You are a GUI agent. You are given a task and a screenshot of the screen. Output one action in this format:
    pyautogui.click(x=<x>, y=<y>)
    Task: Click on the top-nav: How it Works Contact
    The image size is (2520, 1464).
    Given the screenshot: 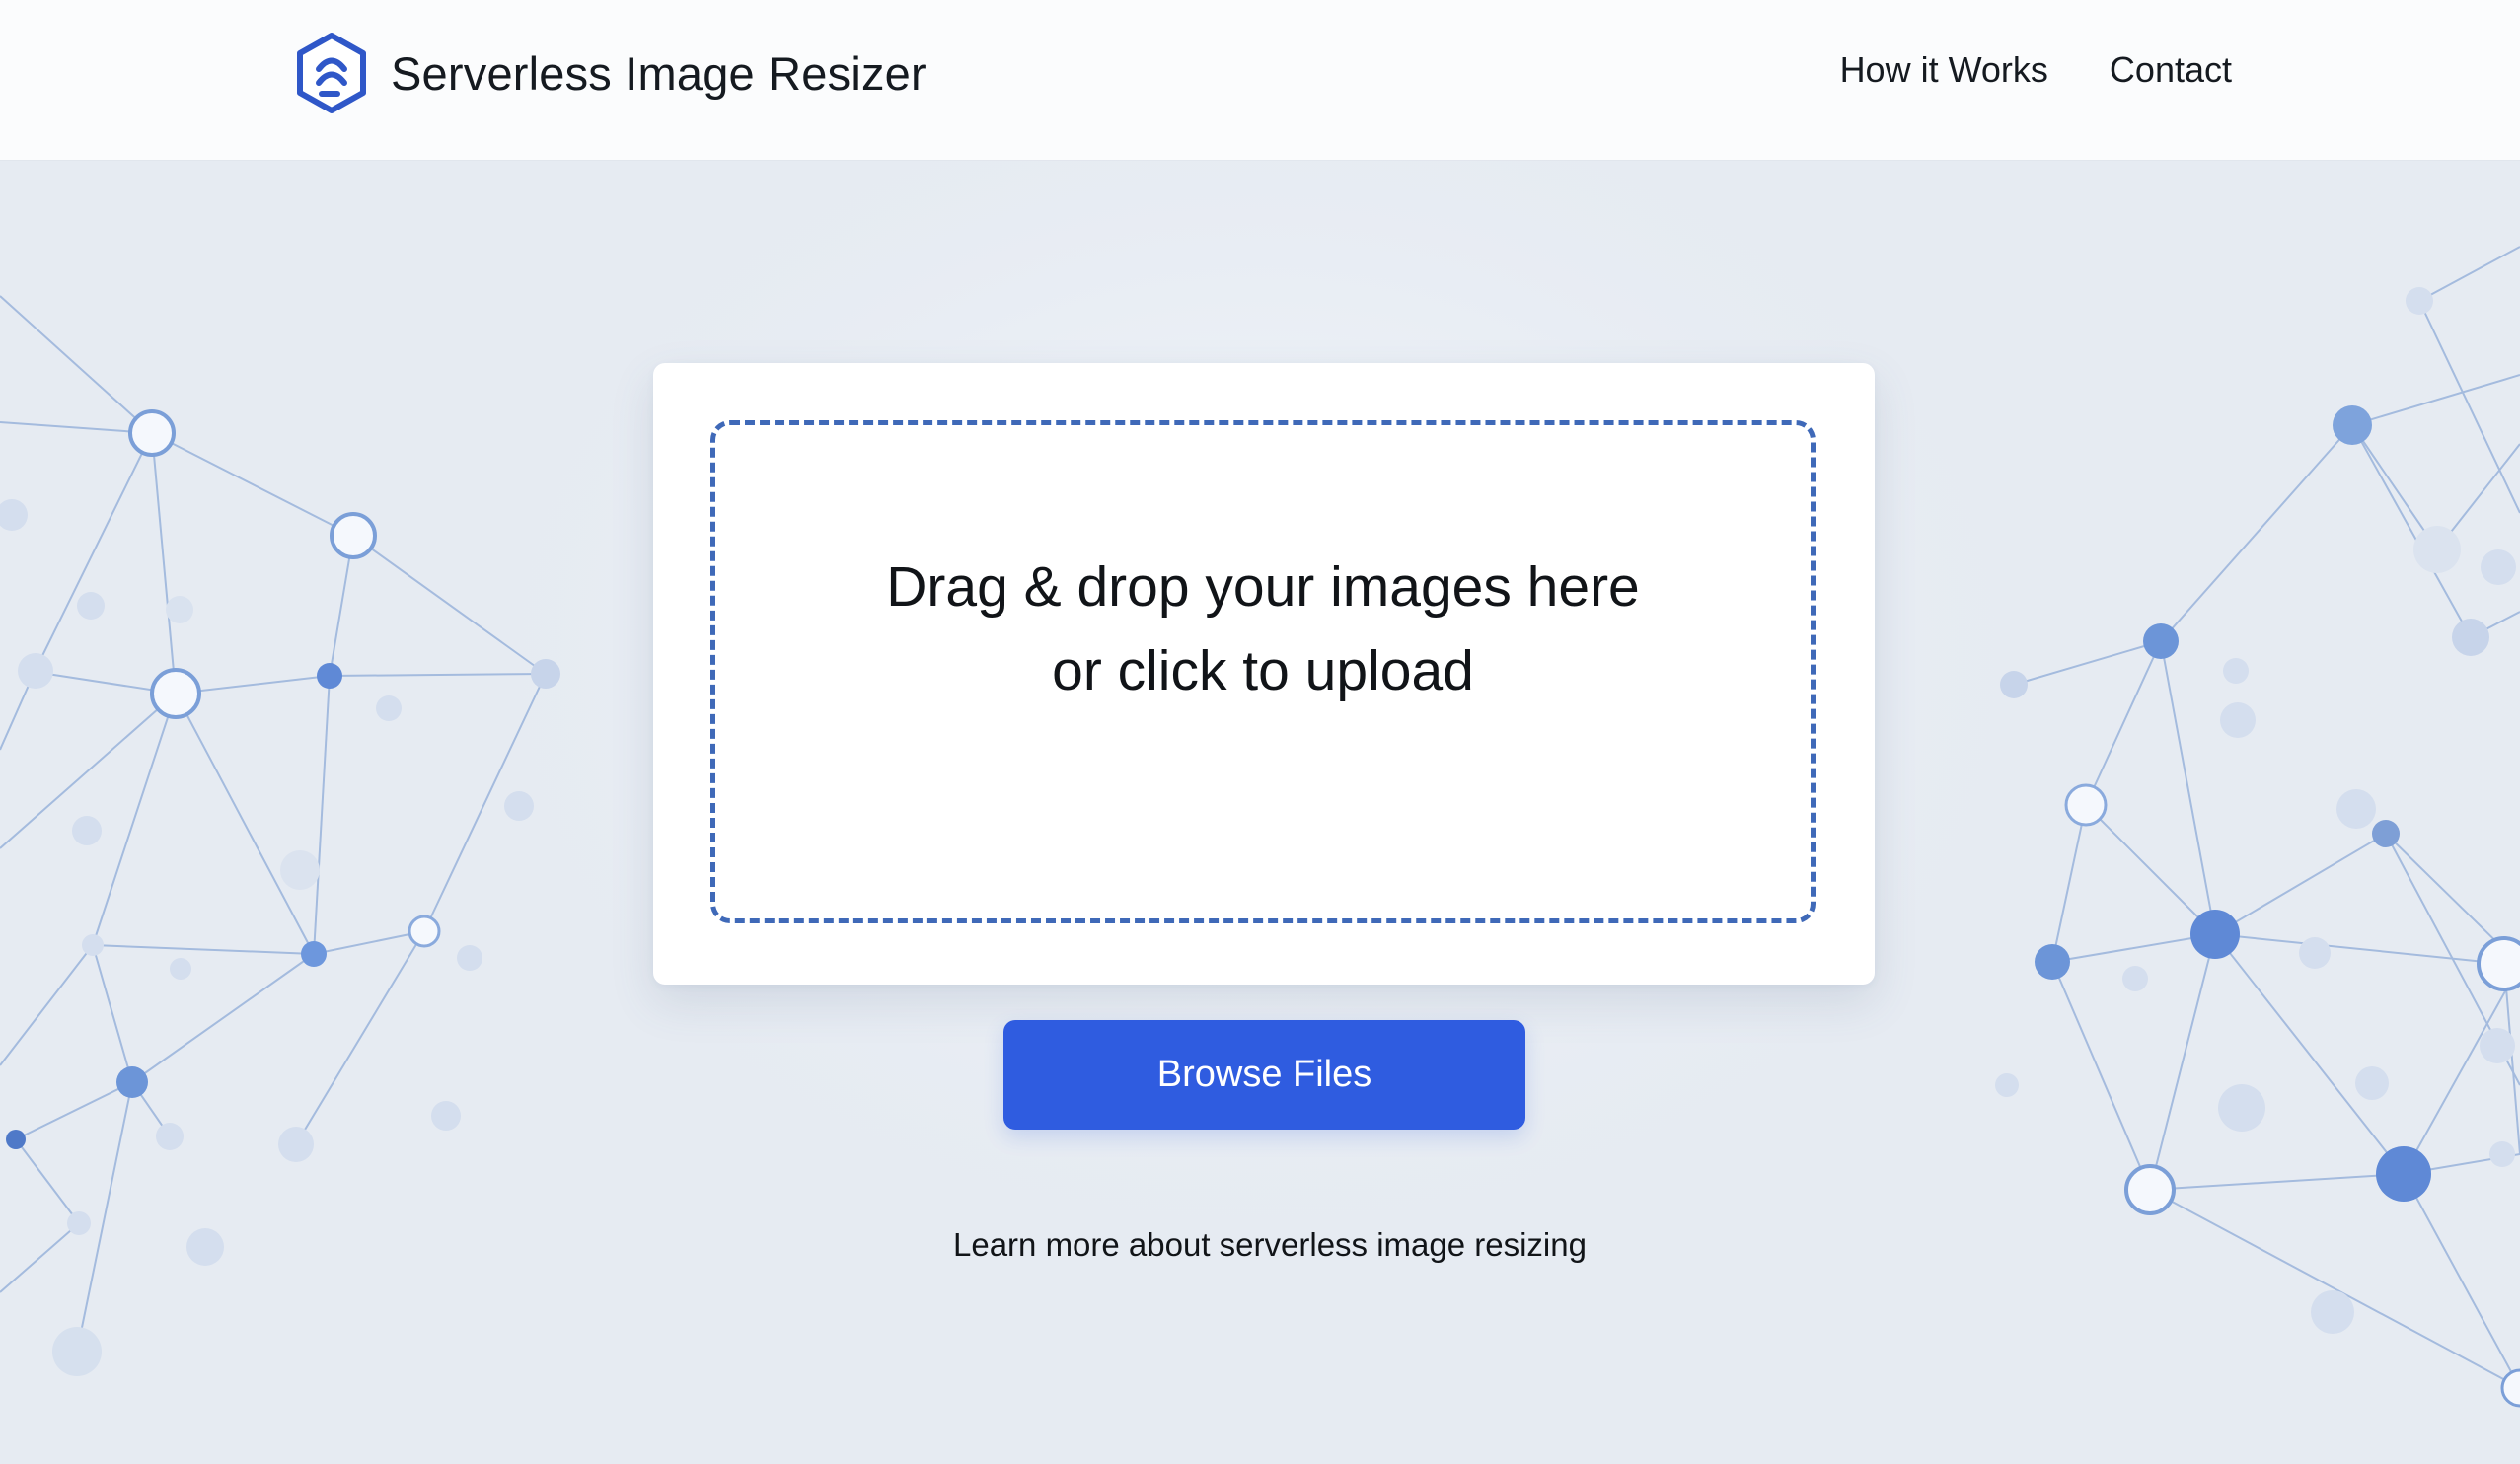 What is the action you would take?
    pyautogui.click(x=2036, y=70)
    